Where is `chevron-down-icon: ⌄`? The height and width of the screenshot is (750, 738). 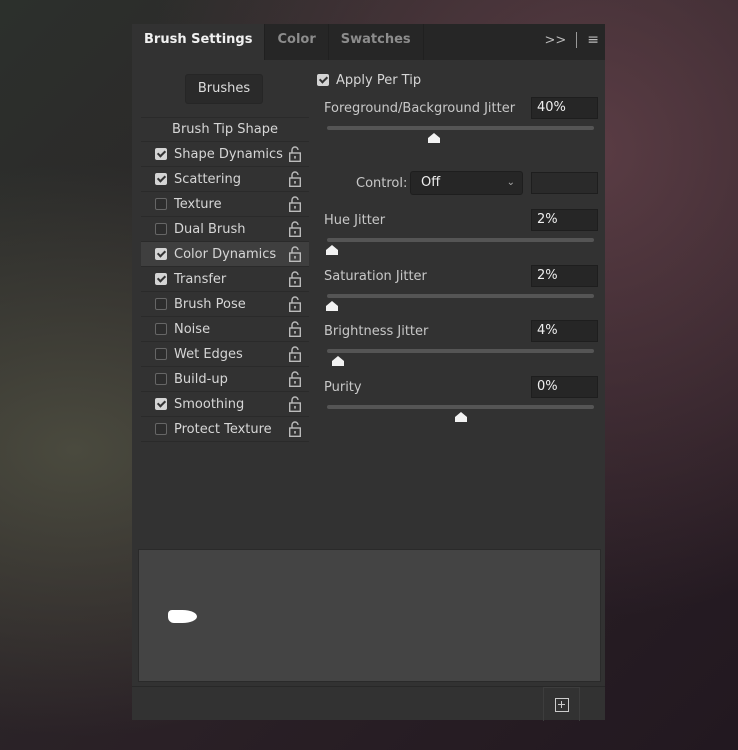
chevron-down-icon: ⌄ is located at coordinates (510, 182).